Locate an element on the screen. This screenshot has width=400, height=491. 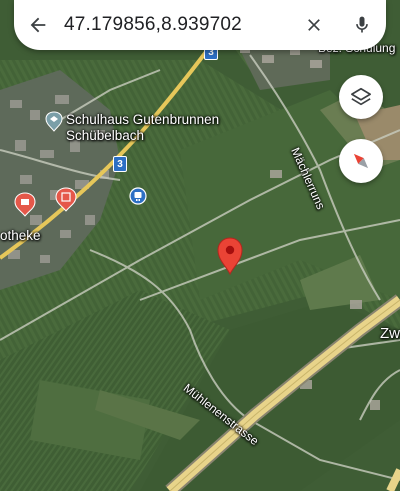
search-input: 47.179856,8.939702 is located at coordinates (176, 25).